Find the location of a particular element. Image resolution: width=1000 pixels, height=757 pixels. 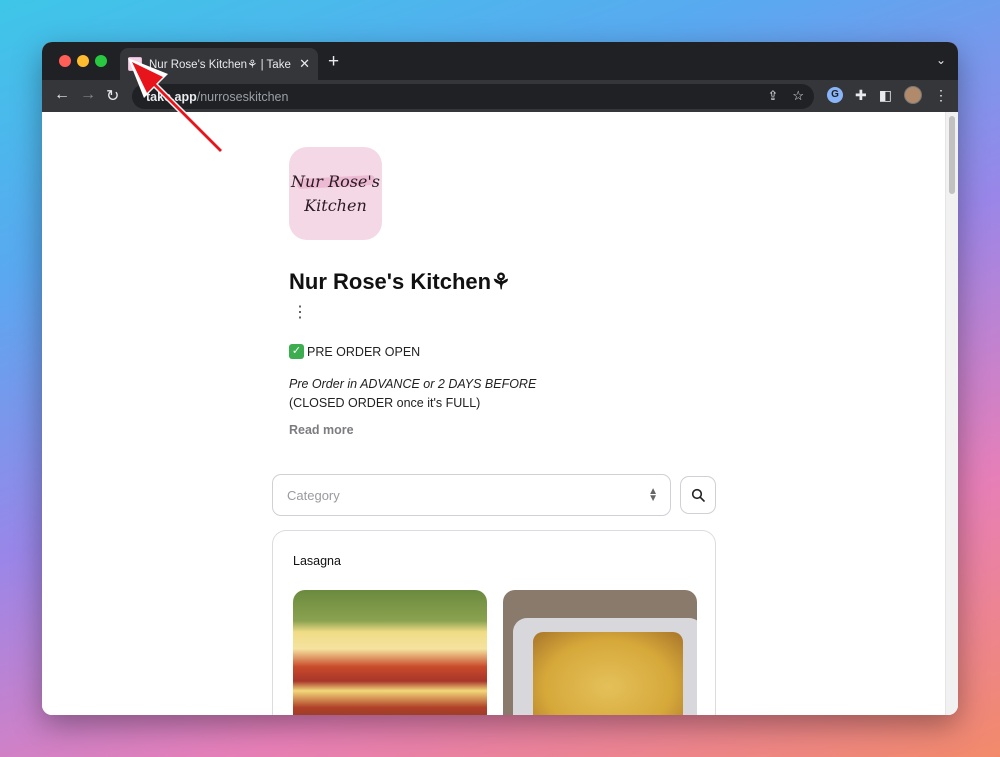

product-section-card: Lasagna is located at coordinates (494, 622).